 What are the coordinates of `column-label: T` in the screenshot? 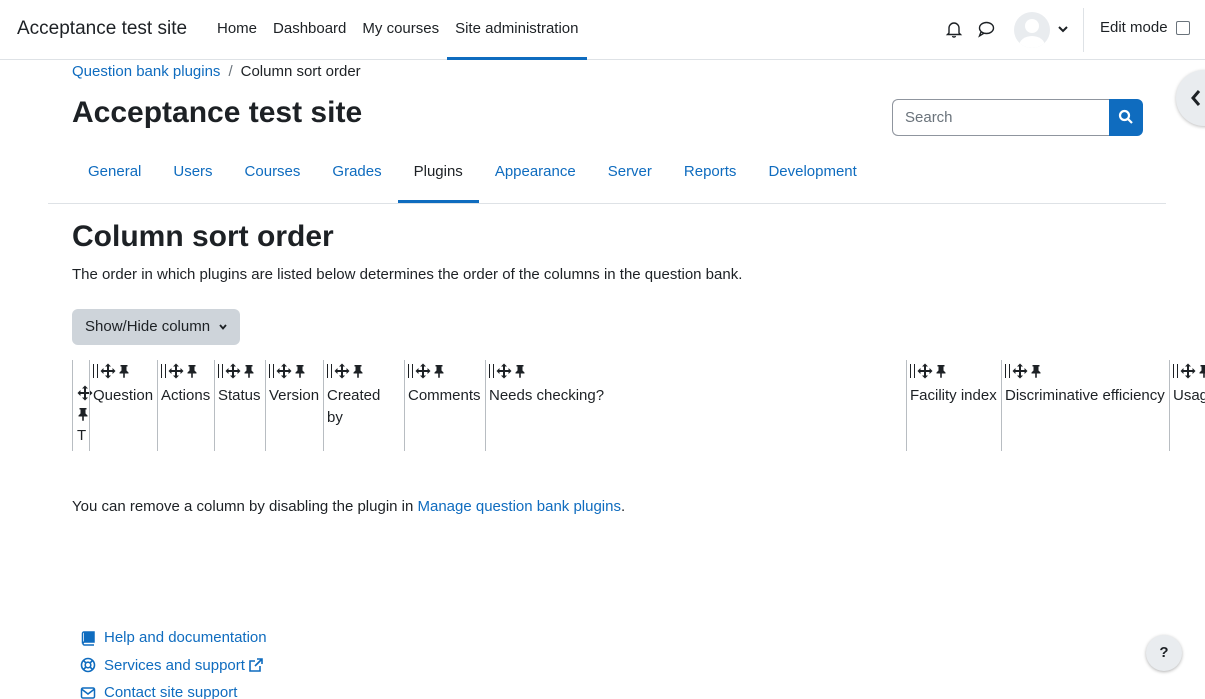 It's located at (82, 435).